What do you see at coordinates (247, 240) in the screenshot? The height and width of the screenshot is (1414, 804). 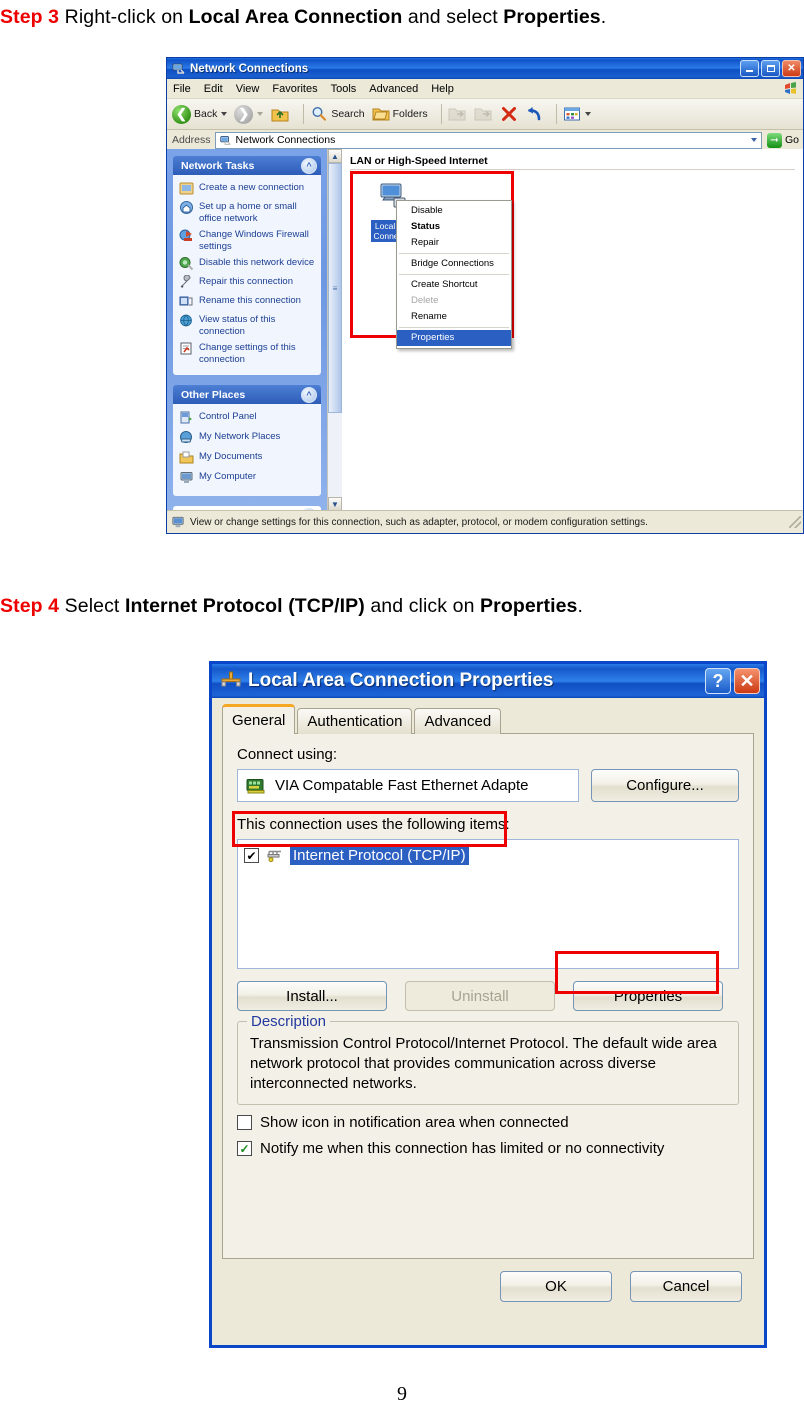 I see `sidebar-item-change-firewall-settings: Change Windows Firewall settings` at bounding box center [247, 240].